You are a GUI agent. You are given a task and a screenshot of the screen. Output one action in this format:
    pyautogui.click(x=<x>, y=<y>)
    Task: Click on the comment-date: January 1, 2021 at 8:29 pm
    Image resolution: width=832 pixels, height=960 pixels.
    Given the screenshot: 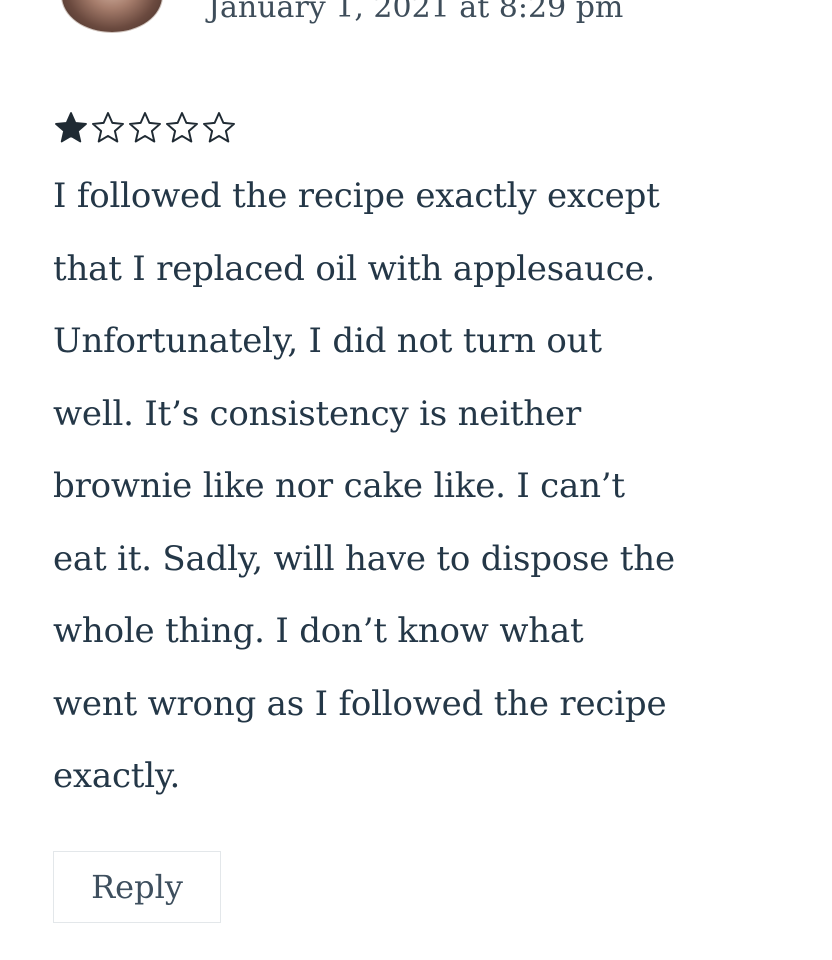 What is the action you would take?
    pyautogui.click(x=416, y=12)
    